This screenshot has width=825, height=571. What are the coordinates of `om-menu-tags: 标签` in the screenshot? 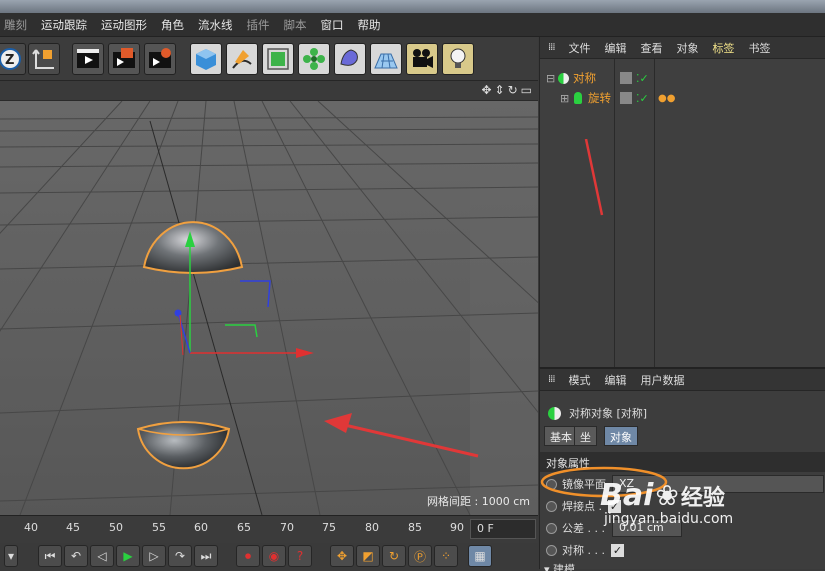 It's located at (724, 48).